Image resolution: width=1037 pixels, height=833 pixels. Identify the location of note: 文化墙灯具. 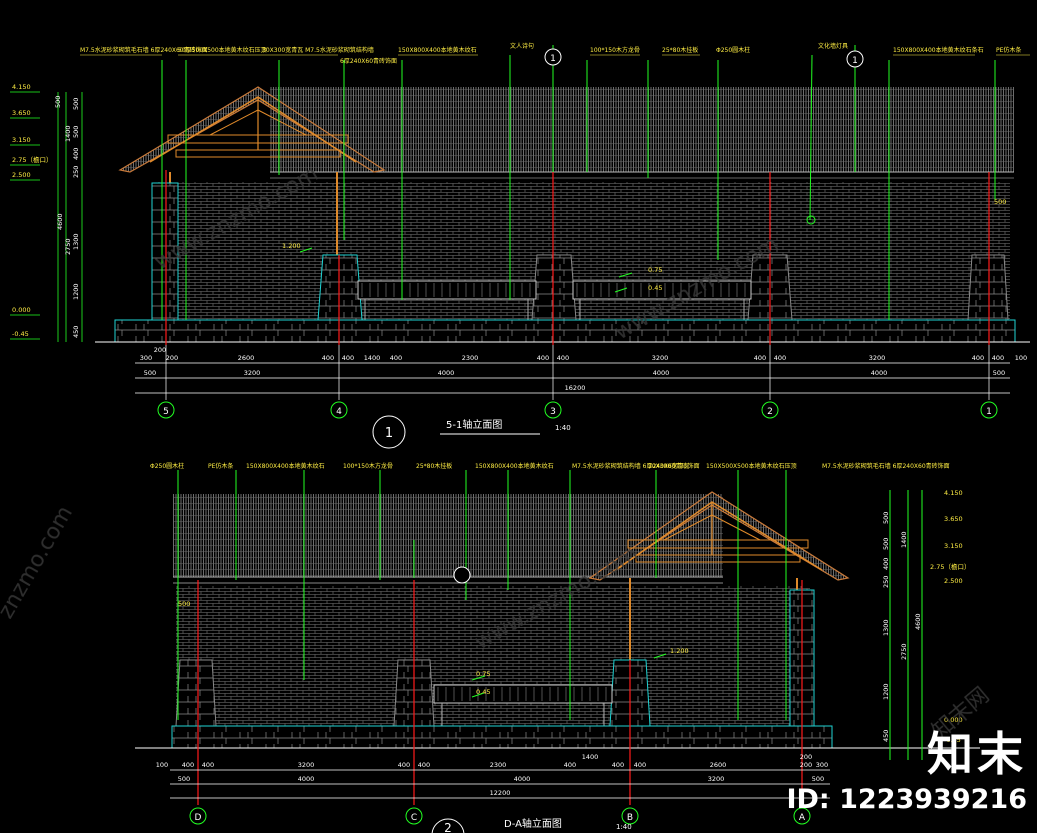
(833, 46).